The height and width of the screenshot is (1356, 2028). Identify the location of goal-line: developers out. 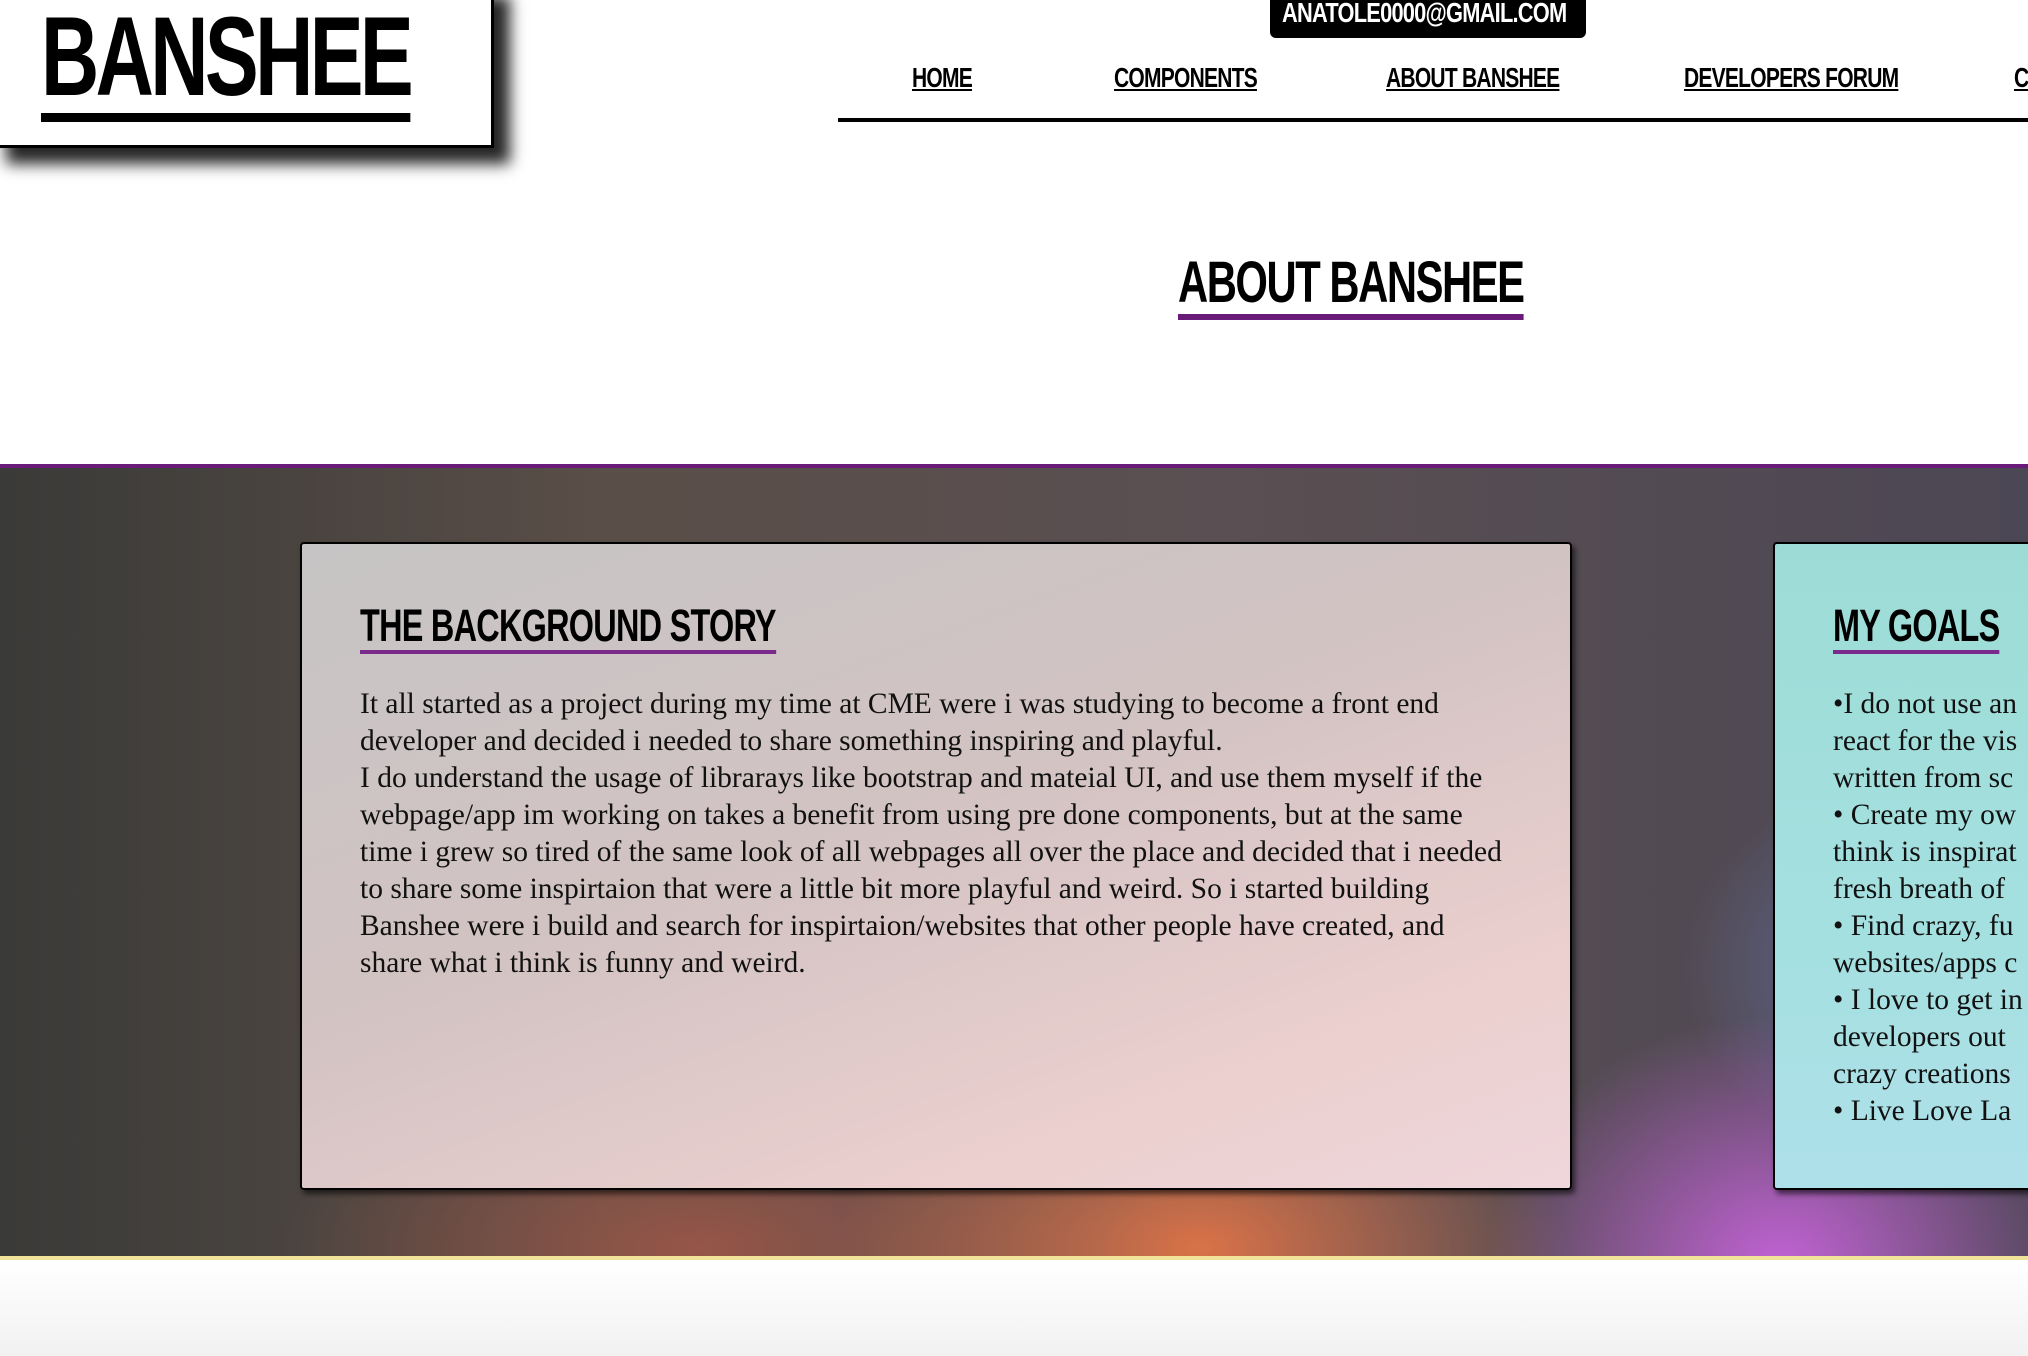
(1919, 1037).